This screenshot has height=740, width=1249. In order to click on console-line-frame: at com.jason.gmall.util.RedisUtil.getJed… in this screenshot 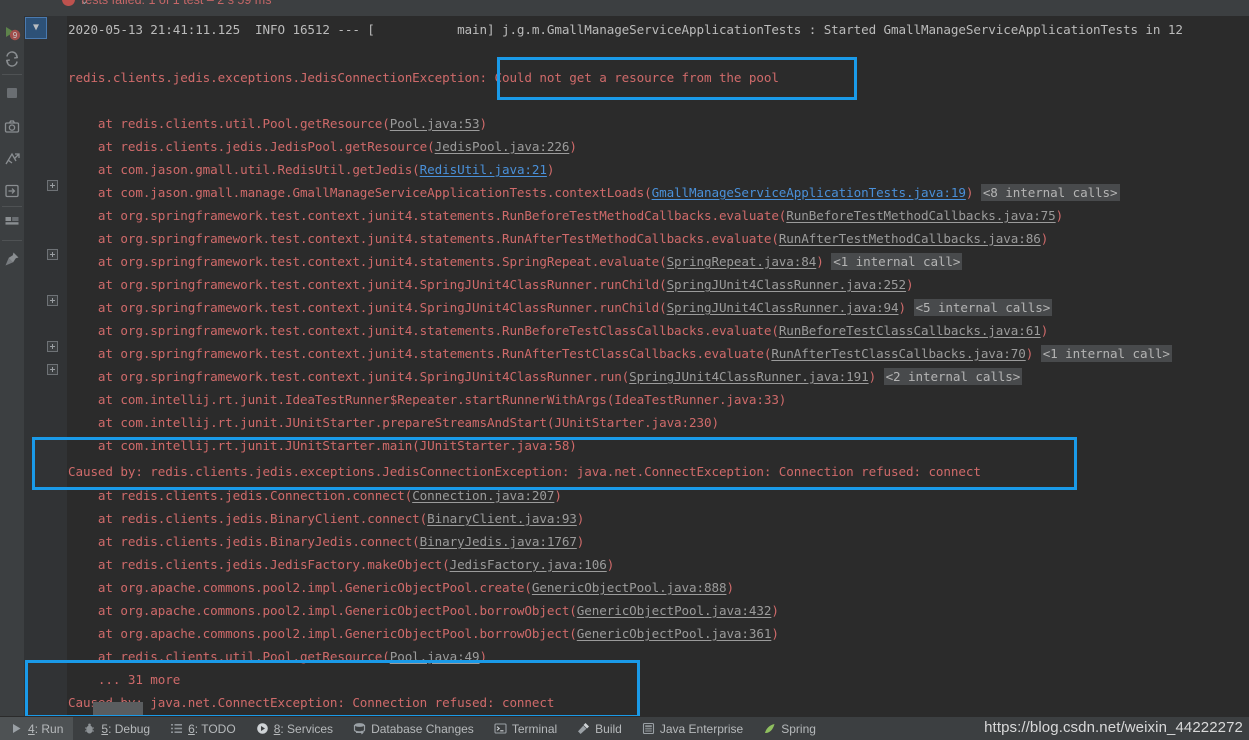, I will do `click(311, 169)`.